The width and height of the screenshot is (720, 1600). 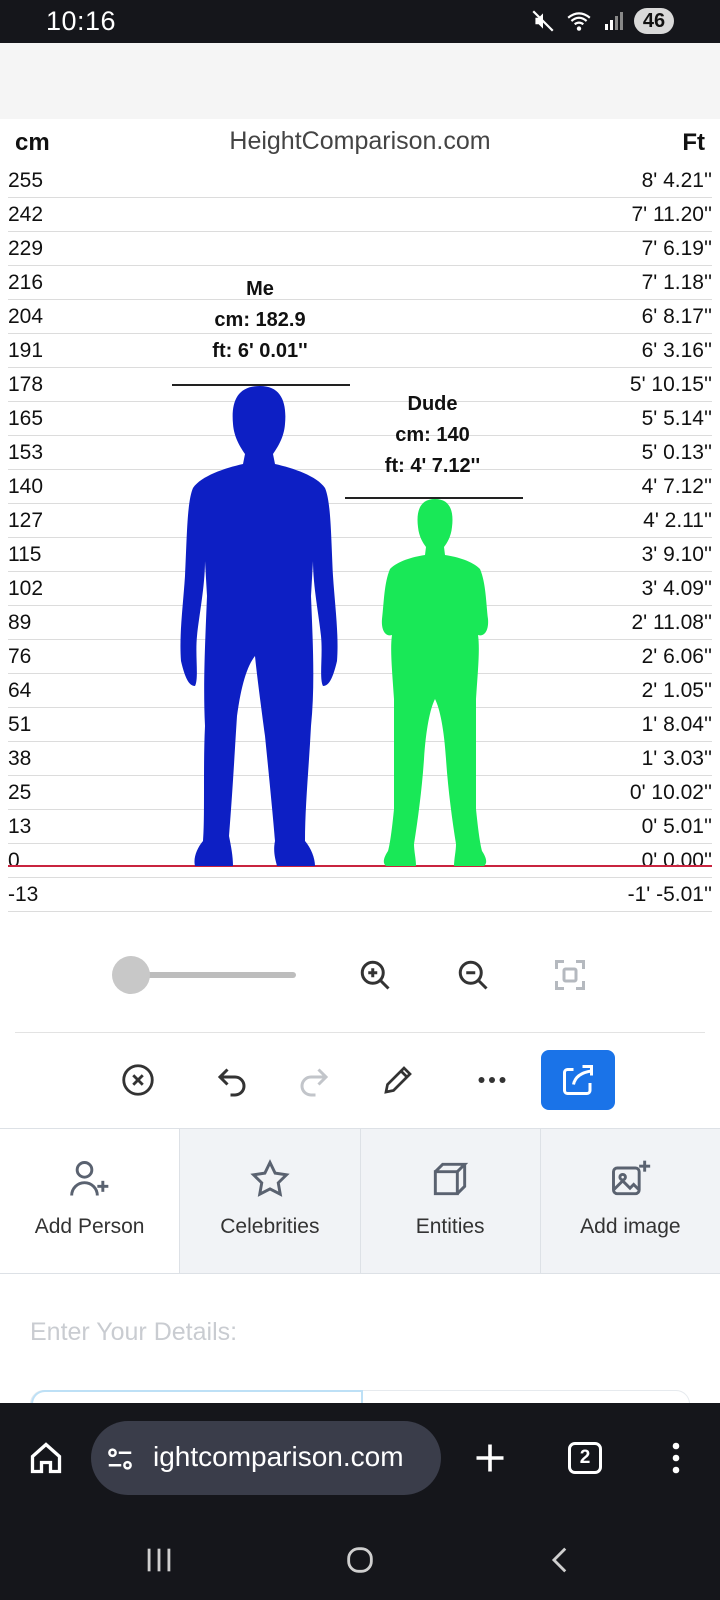 I want to click on person-label-me: Me cm: 182.9 ft: 6' 0.01'', so click(x=260, y=320).